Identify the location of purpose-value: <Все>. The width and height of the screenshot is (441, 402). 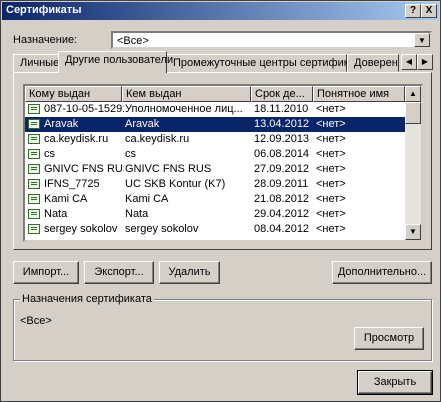
(133, 41).